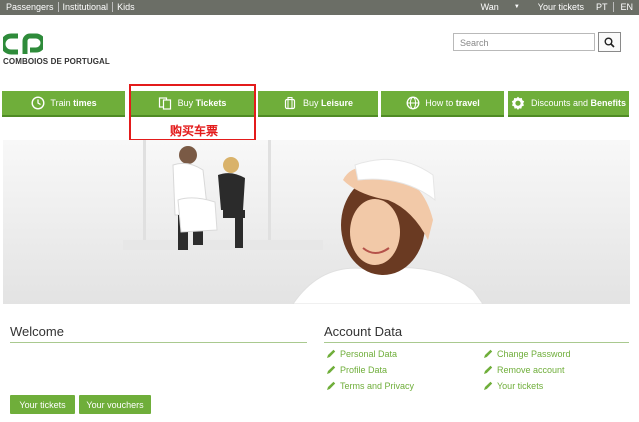 The height and width of the screenshot is (422, 639). What do you see at coordinates (158, 333) in the screenshot?
I see `welcome-title: Welcome` at bounding box center [158, 333].